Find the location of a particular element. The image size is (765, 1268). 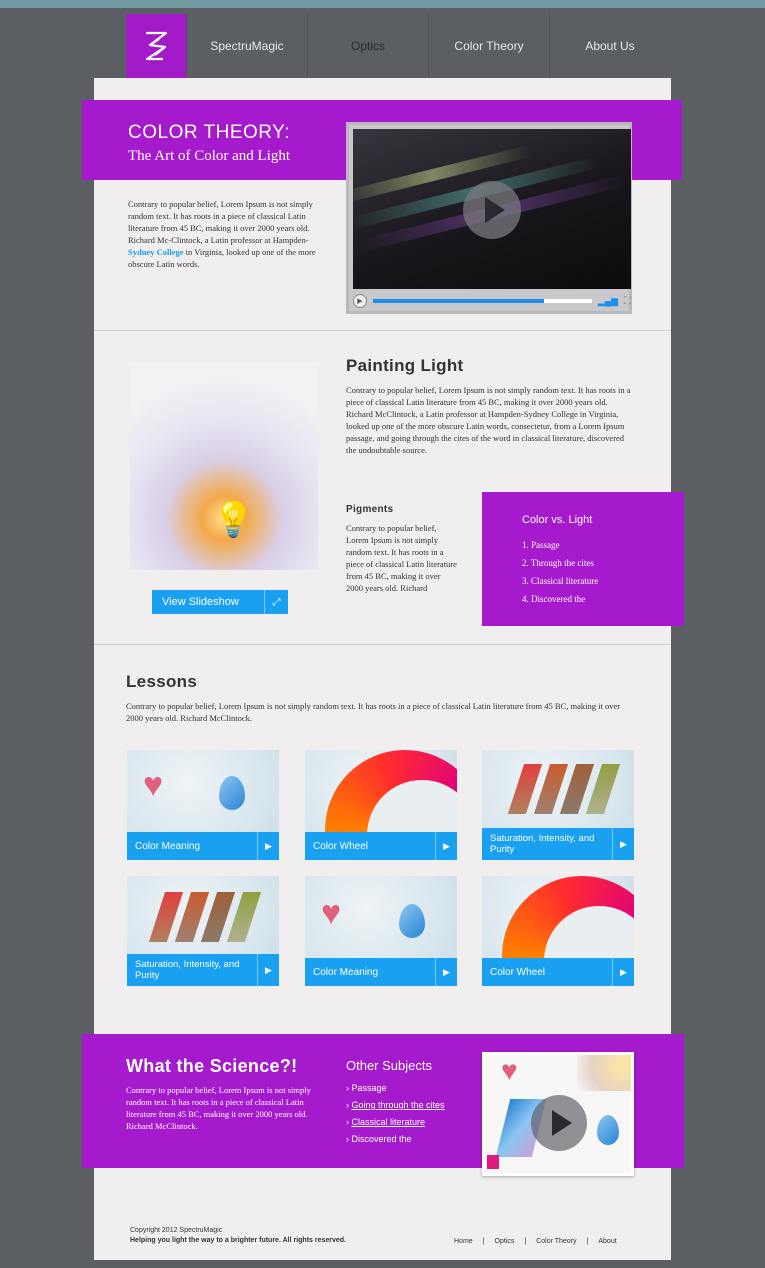

card-label: Color Wheel is located at coordinates (518, 972).